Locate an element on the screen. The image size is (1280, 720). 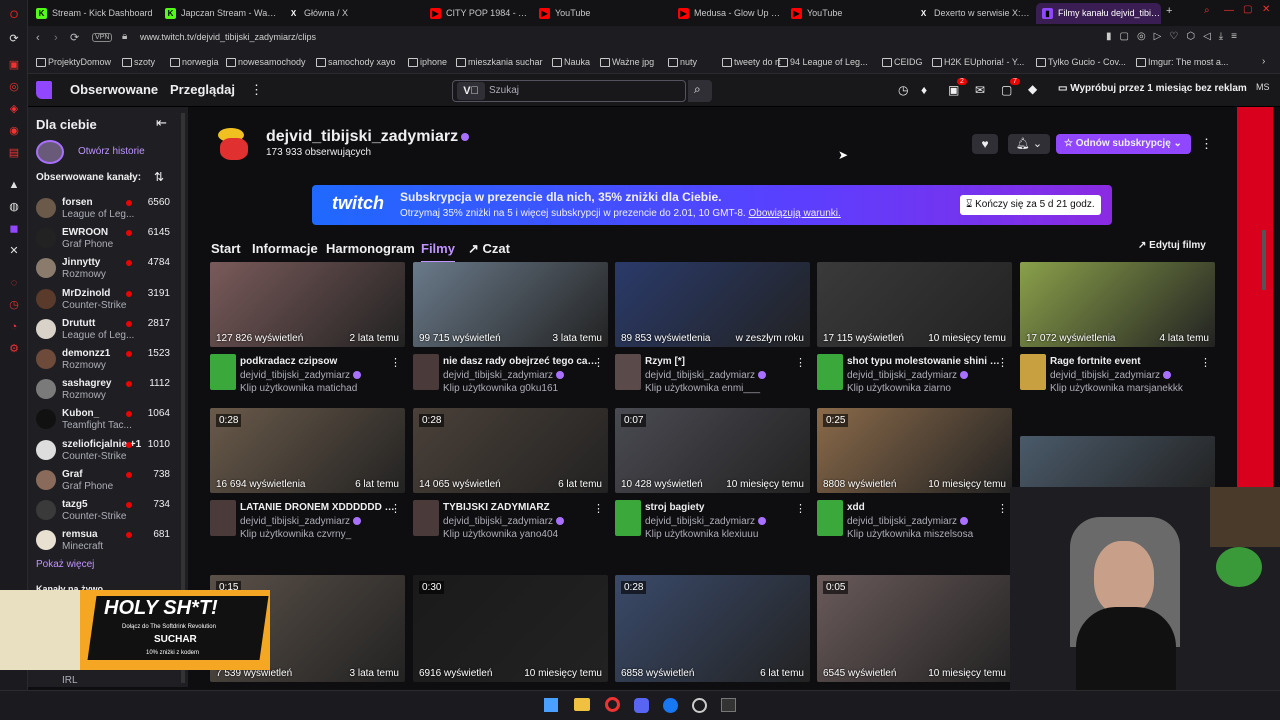
clip-card: 0:30 6916 wyświetleń 10 miesięcy temu is located at coordinates (510, 628).